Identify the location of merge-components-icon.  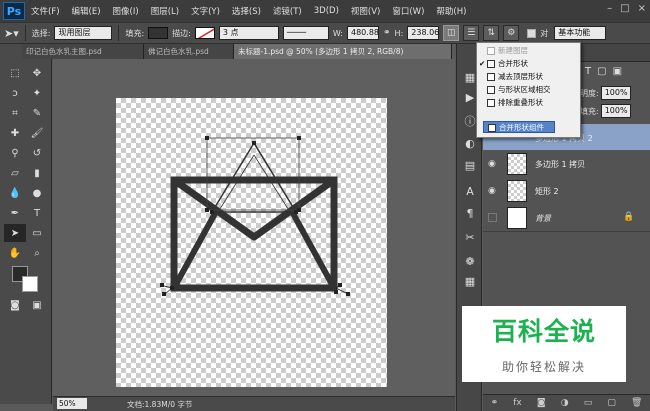
(492, 128).